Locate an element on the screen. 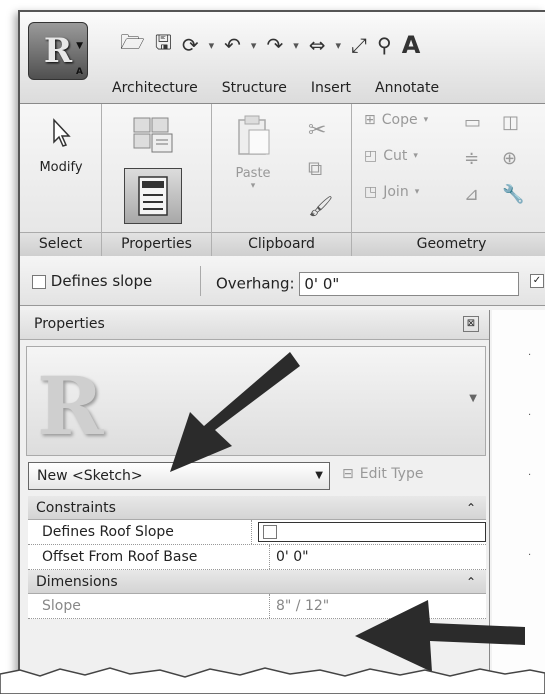  torn-edge is located at coordinates (272, 680).